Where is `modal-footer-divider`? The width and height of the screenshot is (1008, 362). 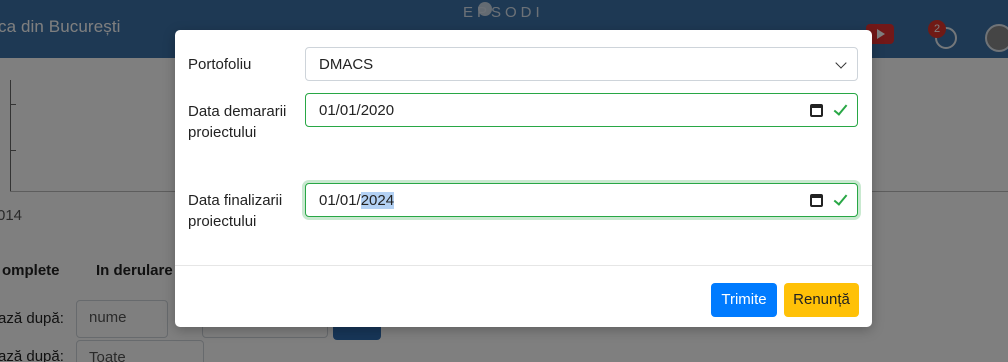 modal-footer-divider is located at coordinates (523, 265).